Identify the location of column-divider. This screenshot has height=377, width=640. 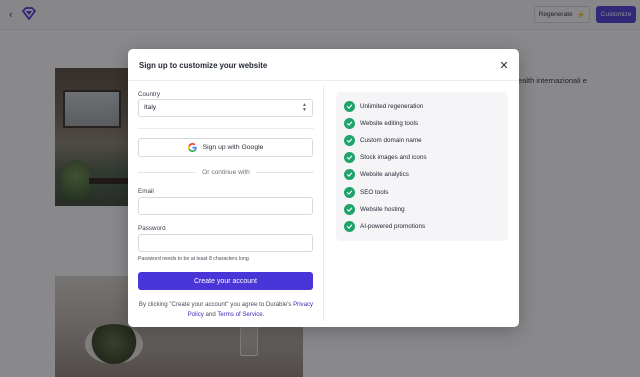
(323, 203).